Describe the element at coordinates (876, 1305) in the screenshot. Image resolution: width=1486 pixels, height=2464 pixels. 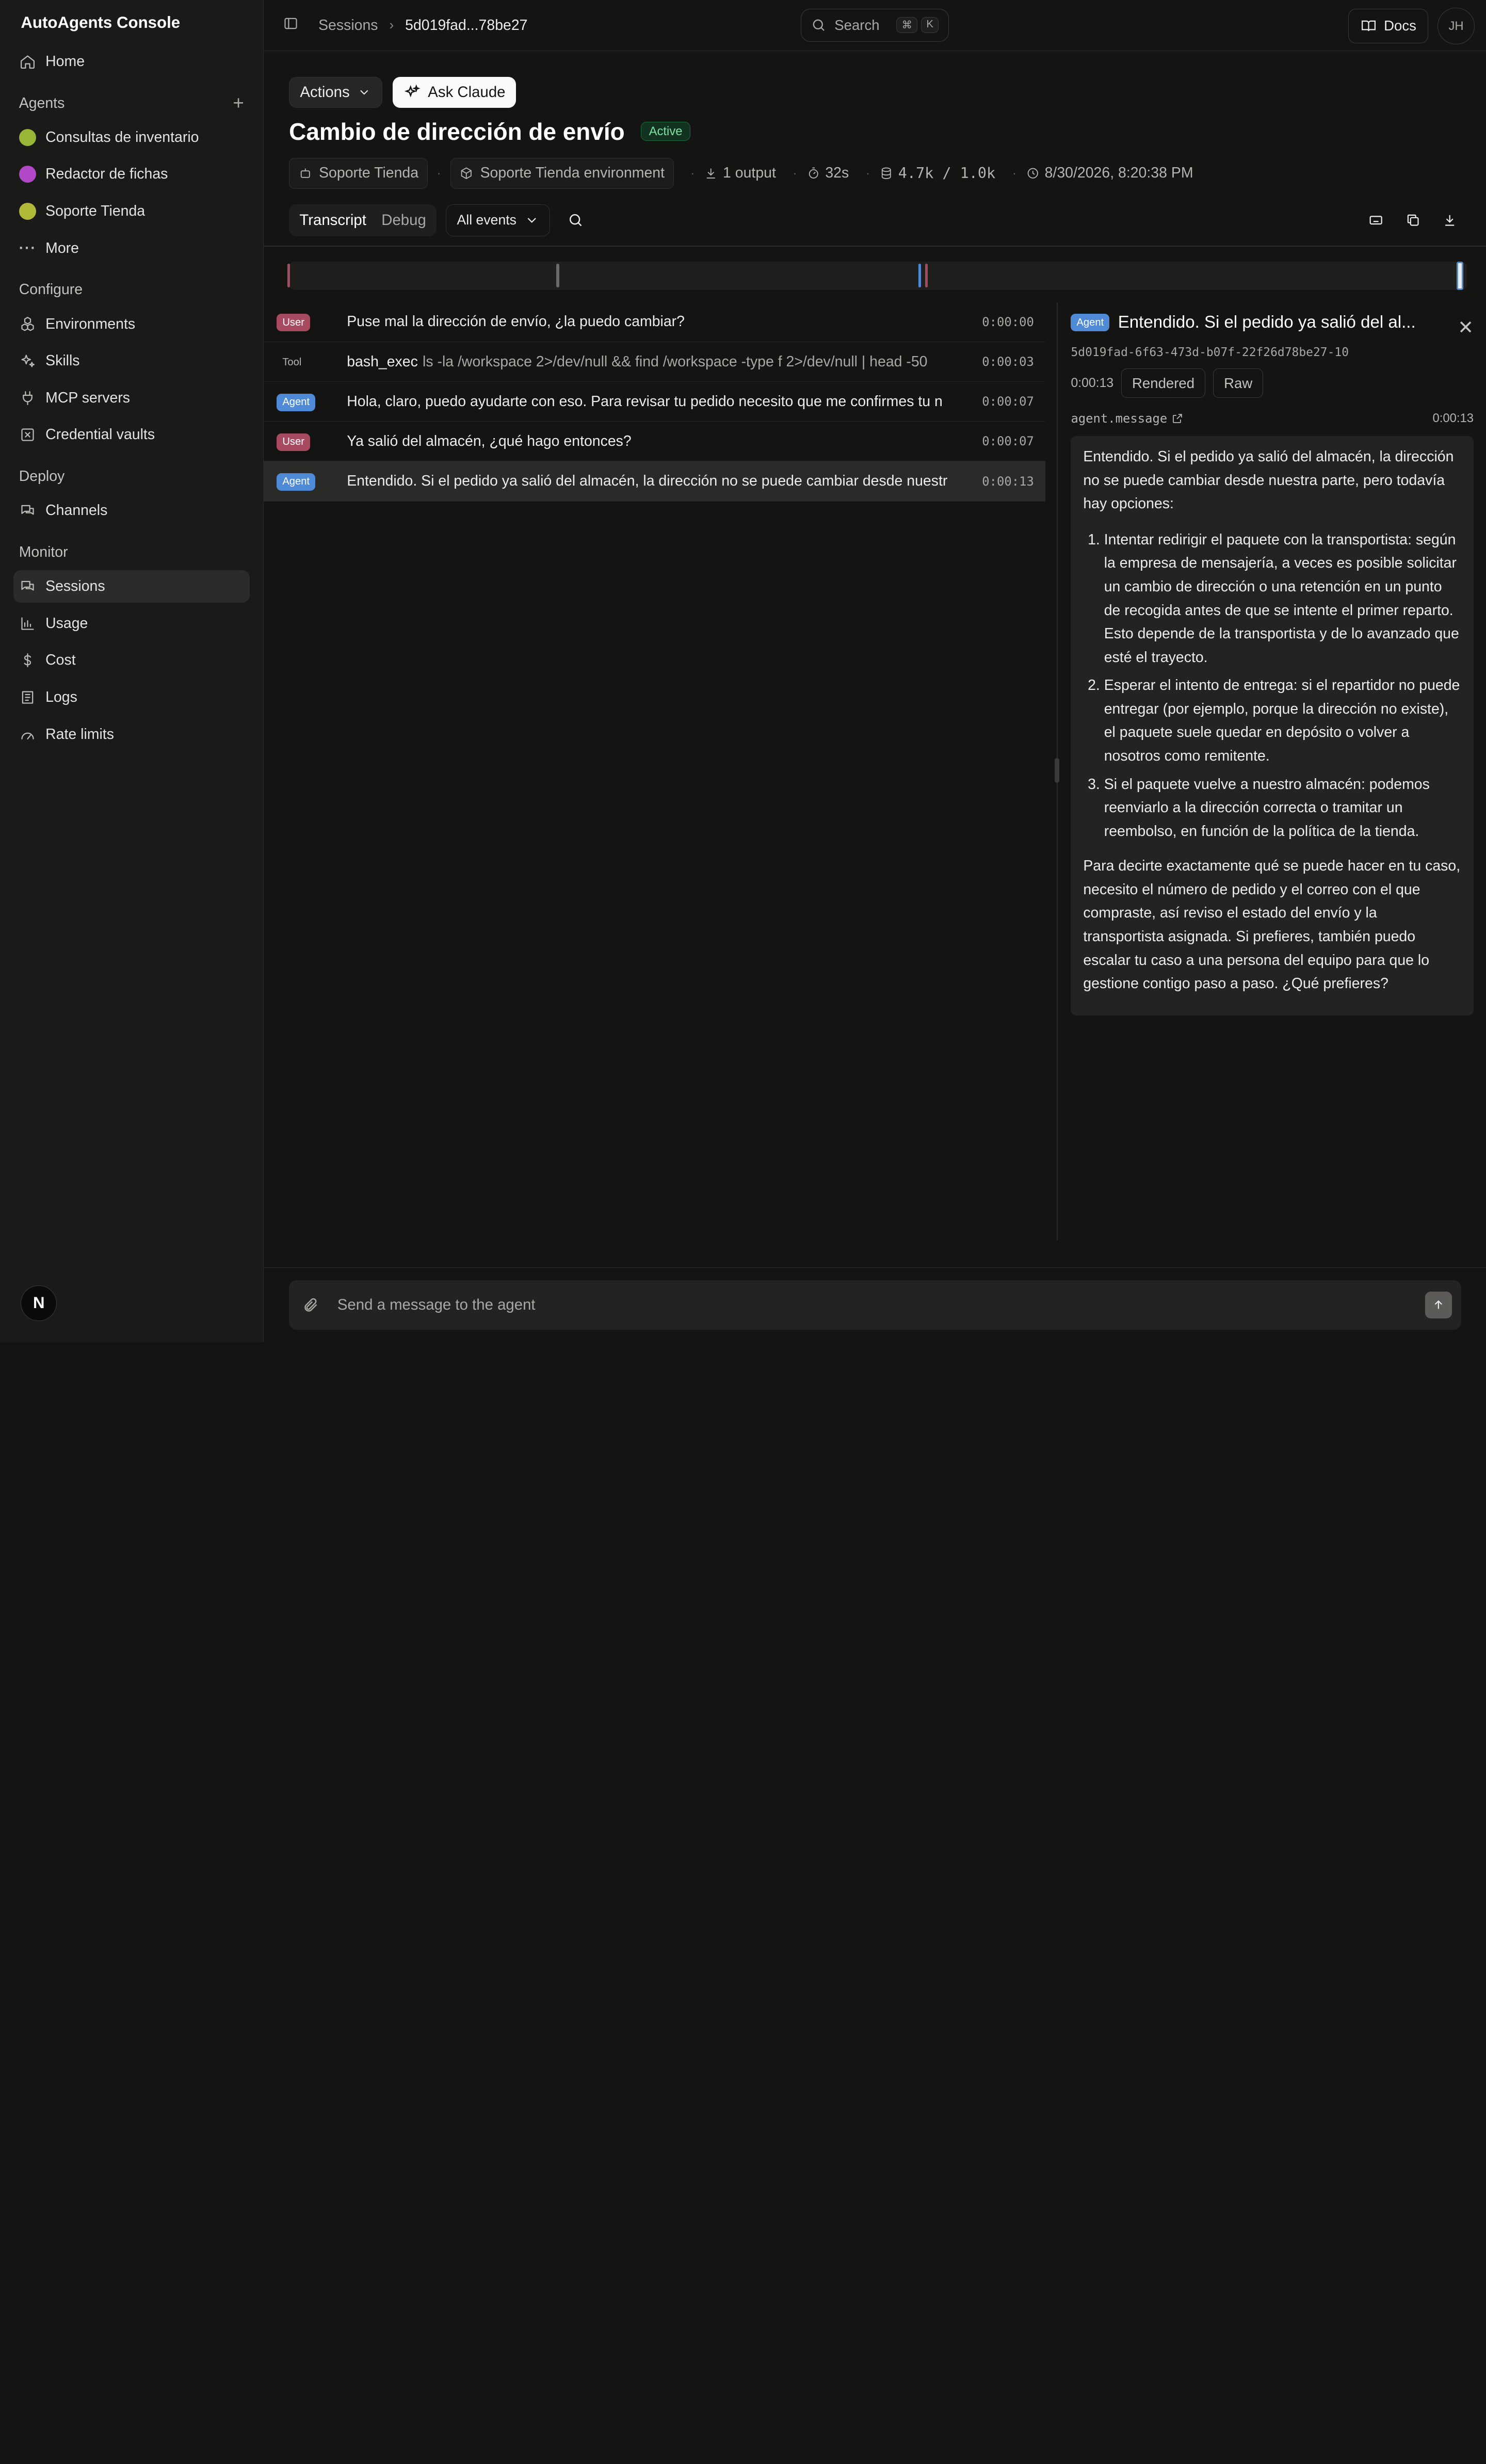
I see `message-composer: Send a message to the agent` at that location.